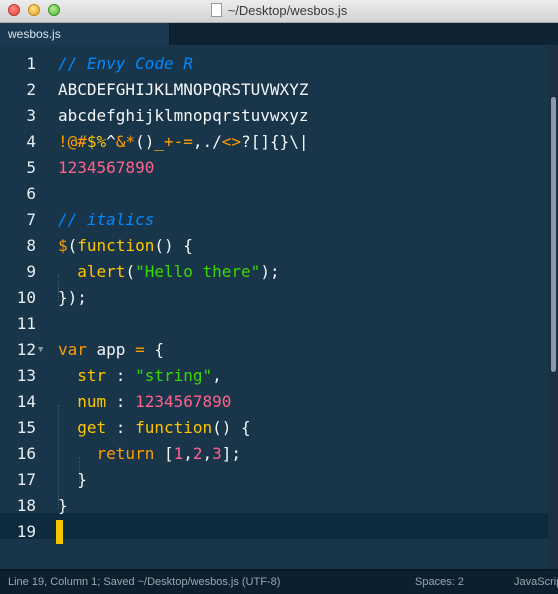 This screenshot has height=594, width=558. Describe the element at coordinates (85, 34) in the screenshot. I see `tab-wesbos-js: wesbos.js` at that location.